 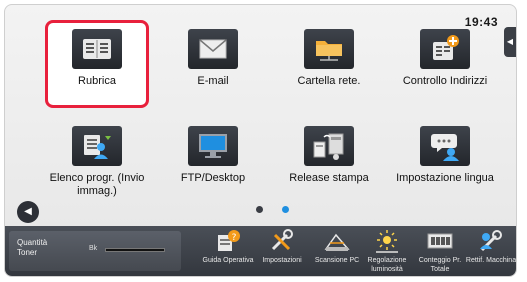 What do you see at coordinates (213, 146) in the screenshot?
I see `monitor-icon` at bounding box center [213, 146].